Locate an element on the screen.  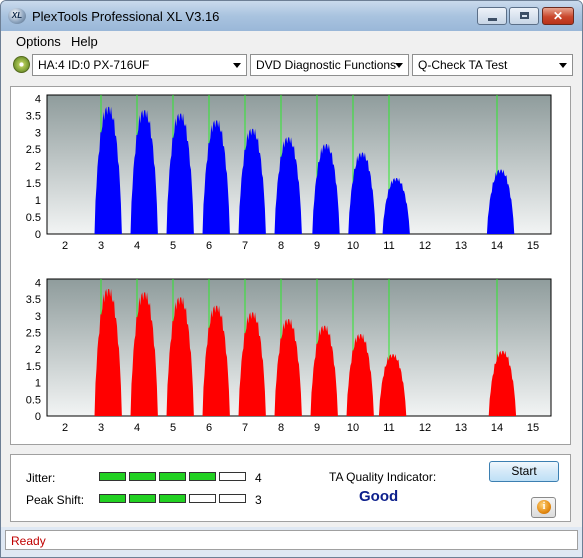
start-button: Start is located at coordinates (524, 471).